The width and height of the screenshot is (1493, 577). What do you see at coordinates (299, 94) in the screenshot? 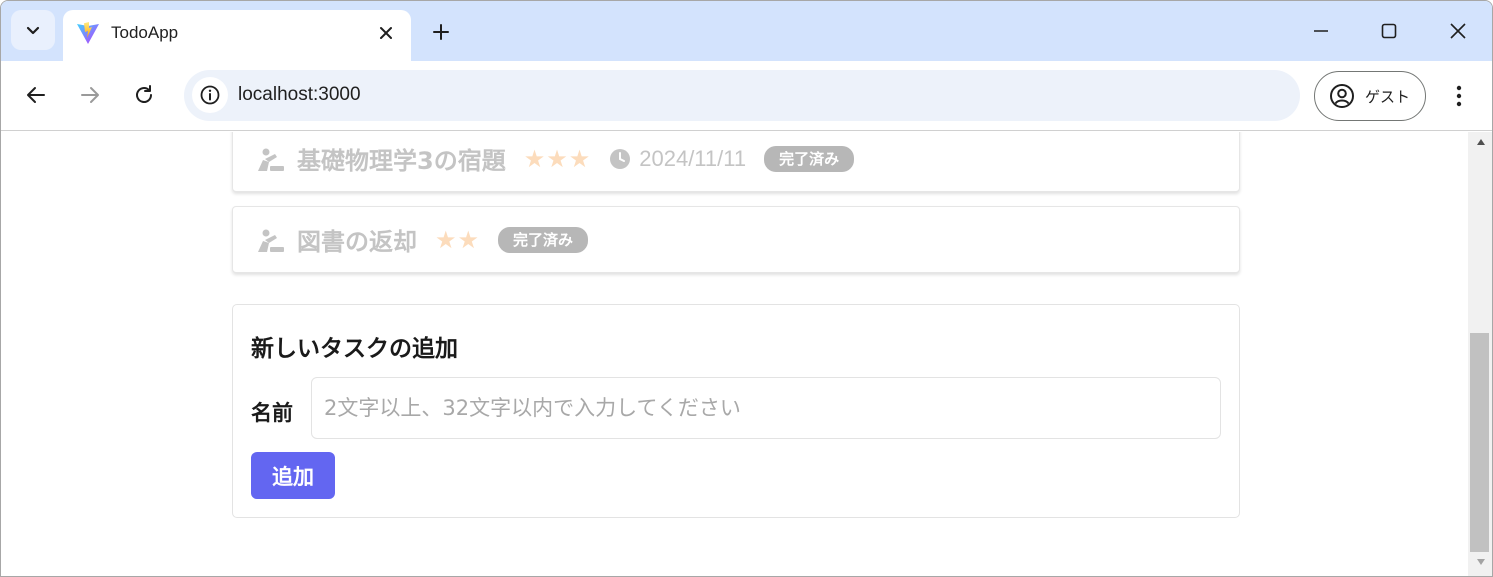
I see `url-text: localhost:3000` at bounding box center [299, 94].